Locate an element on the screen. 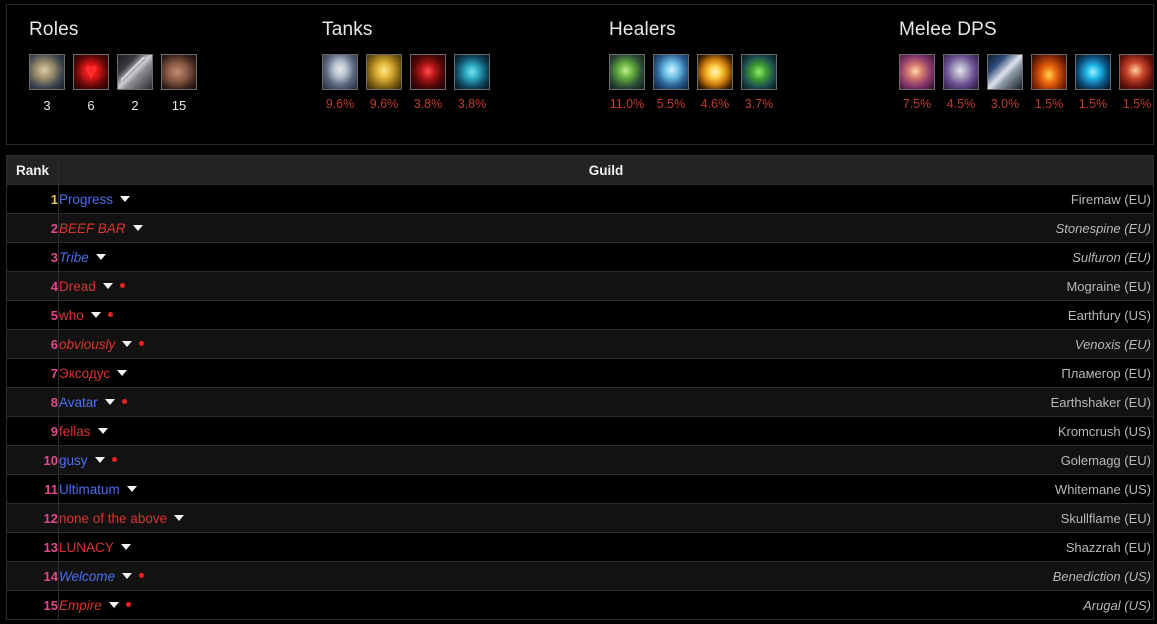  table-row: 11 Ultimatum Whitemane (US) is located at coordinates (580, 489).